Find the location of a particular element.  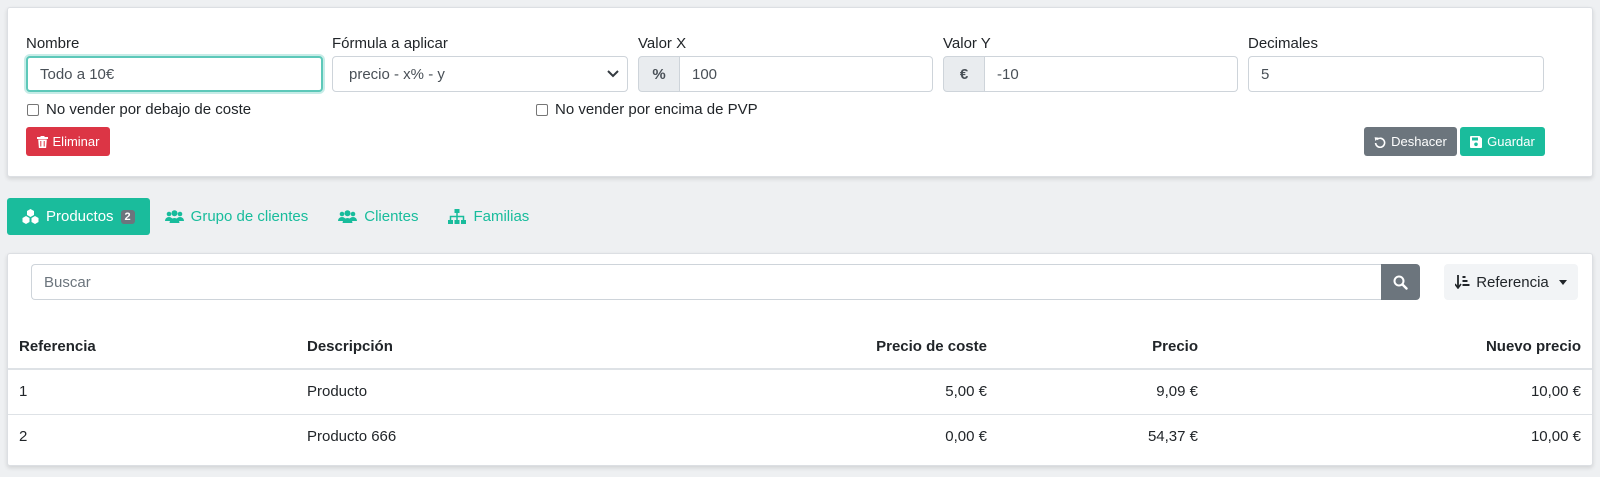

search-input: Buscar is located at coordinates (706, 282).